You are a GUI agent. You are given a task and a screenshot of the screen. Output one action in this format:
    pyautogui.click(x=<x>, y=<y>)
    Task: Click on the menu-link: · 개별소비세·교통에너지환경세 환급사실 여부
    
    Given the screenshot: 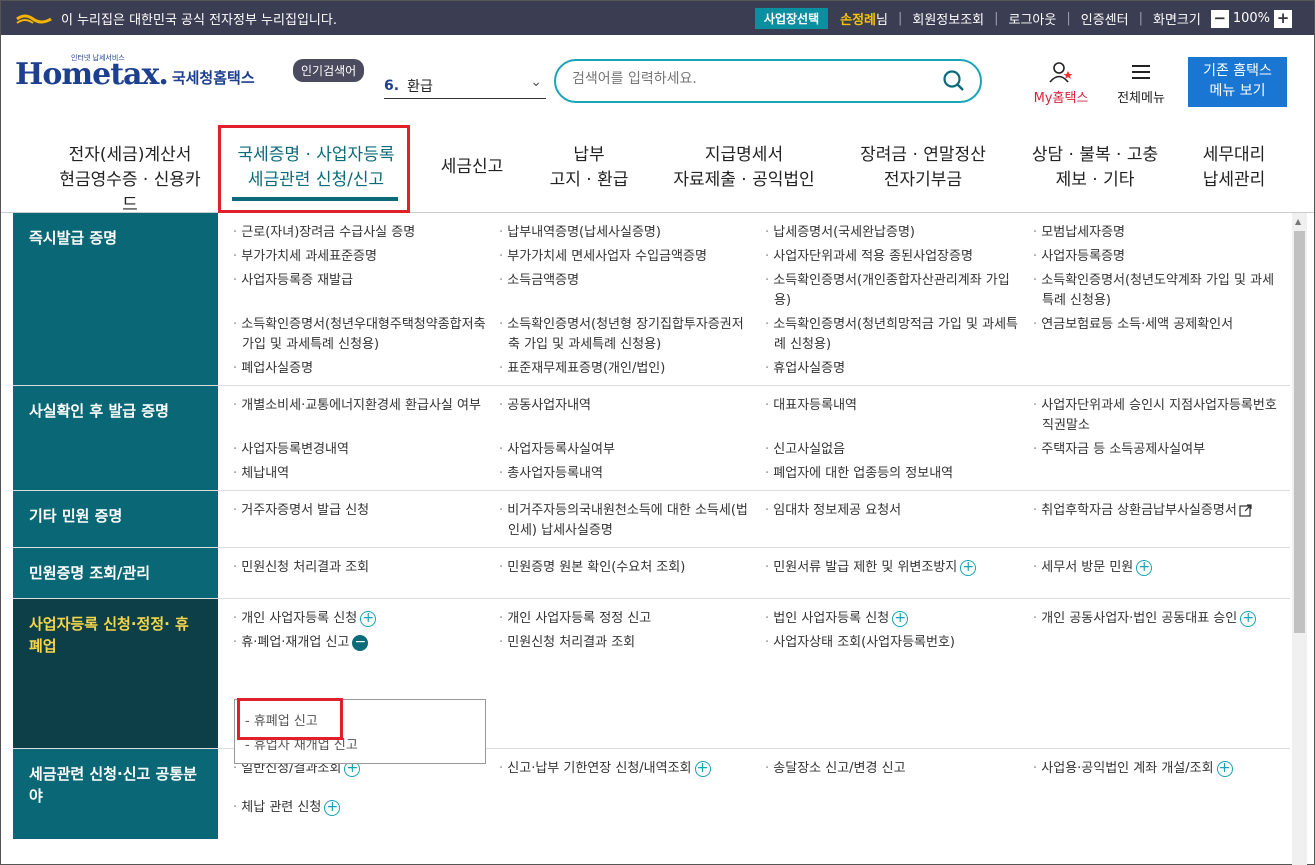 What is the action you would take?
    pyautogui.click(x=365, y=416)
    